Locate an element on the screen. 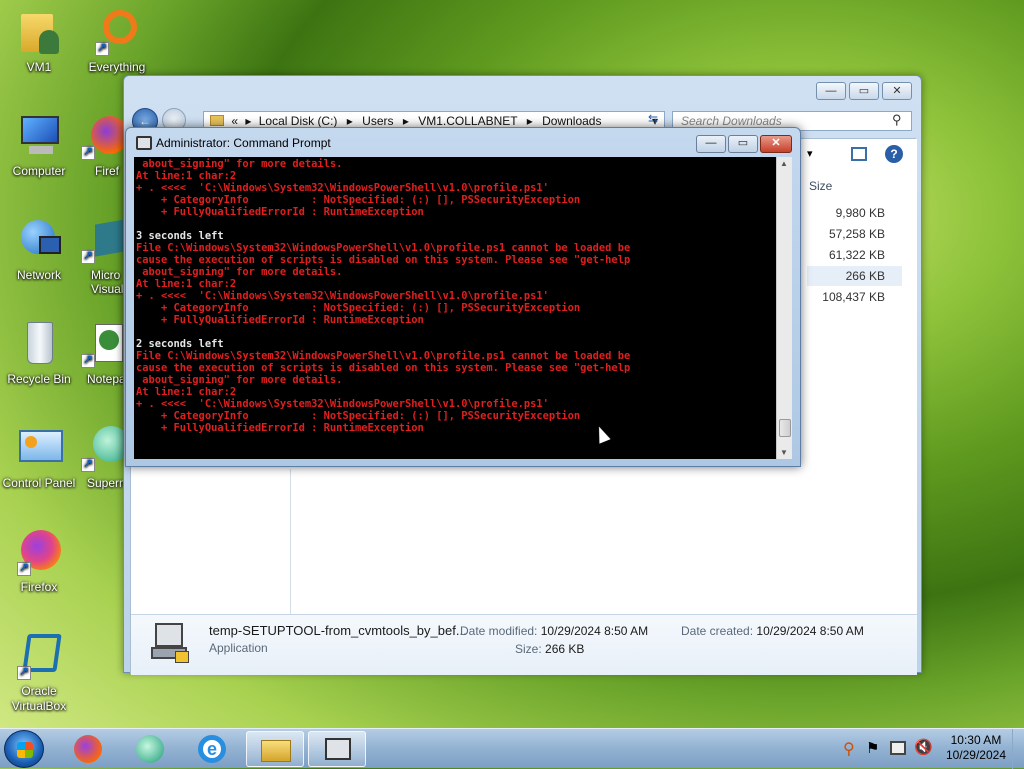  created-value: 10/29/2024 8:50 AM is located at coordinates (810, 631).